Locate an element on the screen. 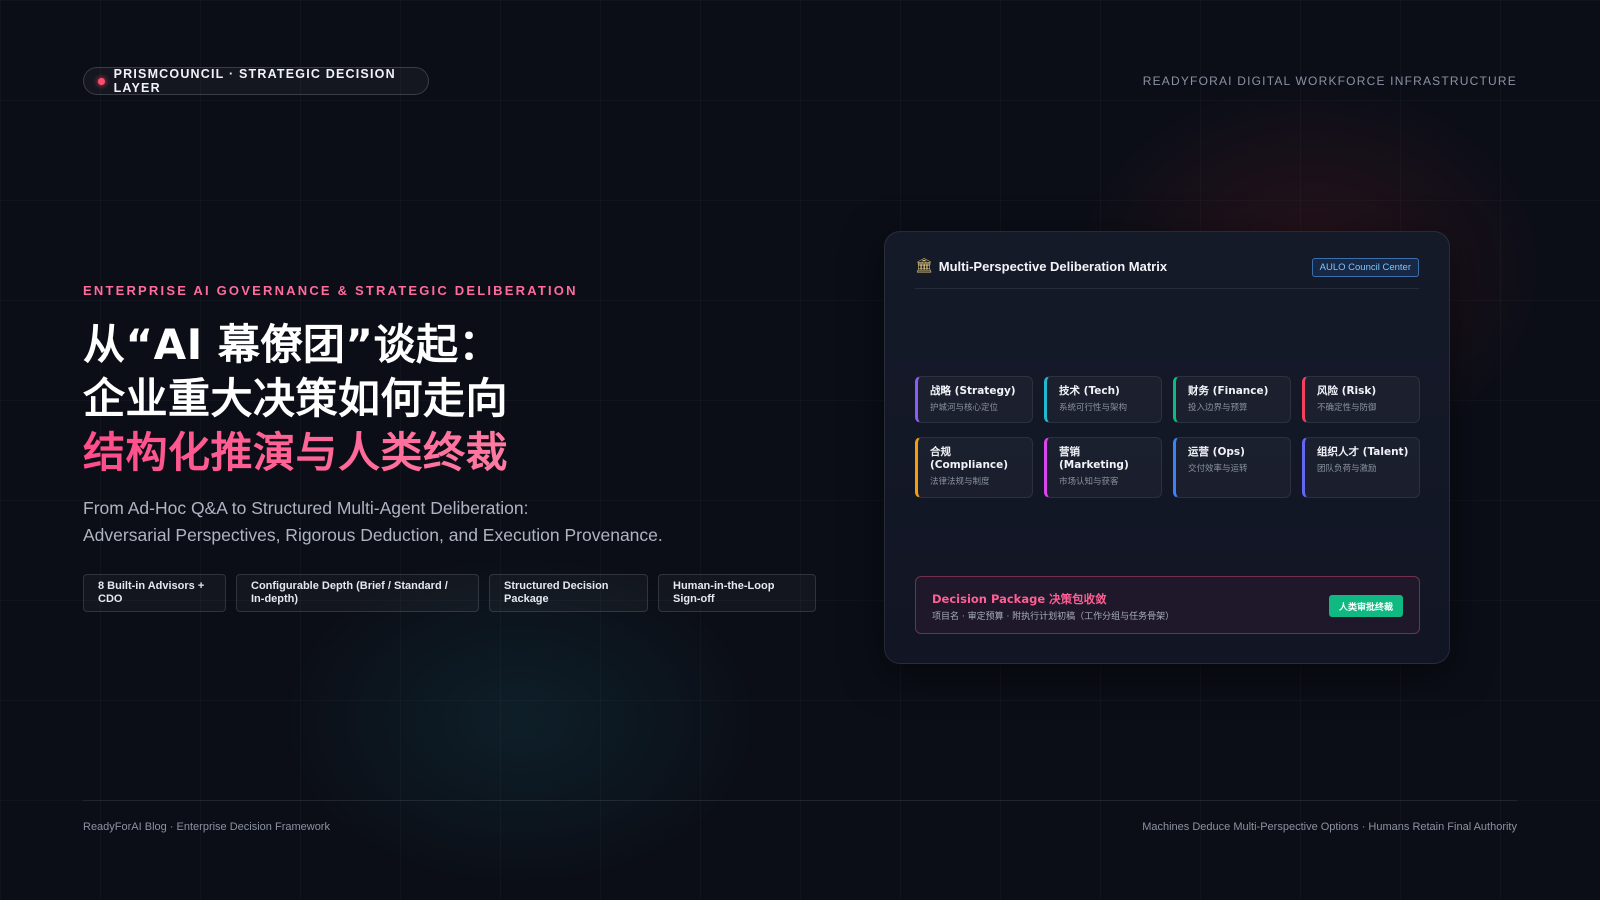 The width and height of the screenshot is (1600, 900). product-pill-label: PRISMCOUNCIL · STRATEGIC DECISION LAYER is located at coordinates (254, 81).